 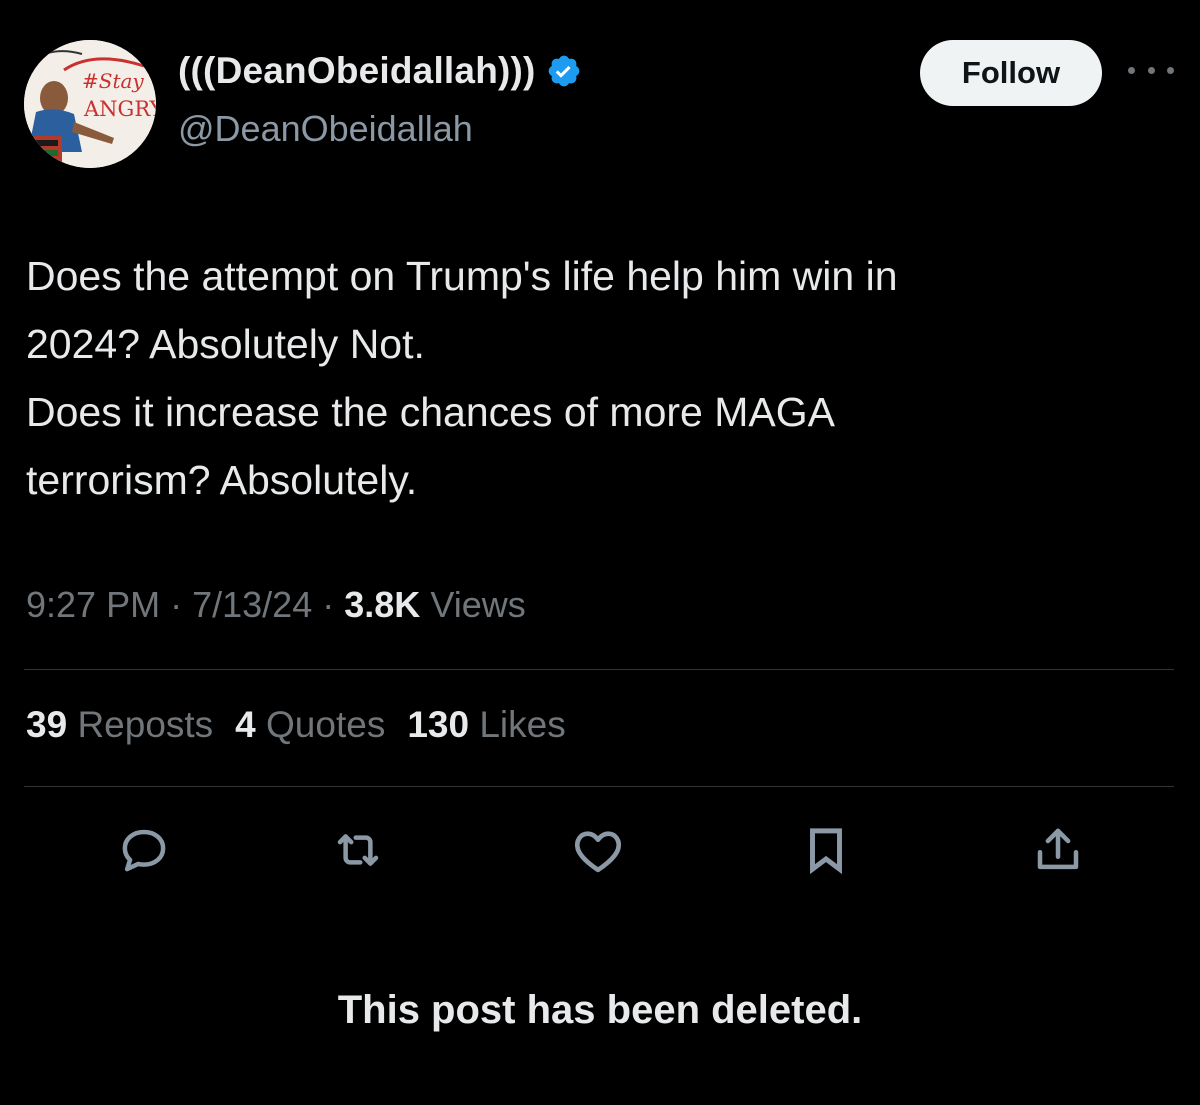 I want to click on user-handle: @DeanObeidallah, so click(x=325, y=129).